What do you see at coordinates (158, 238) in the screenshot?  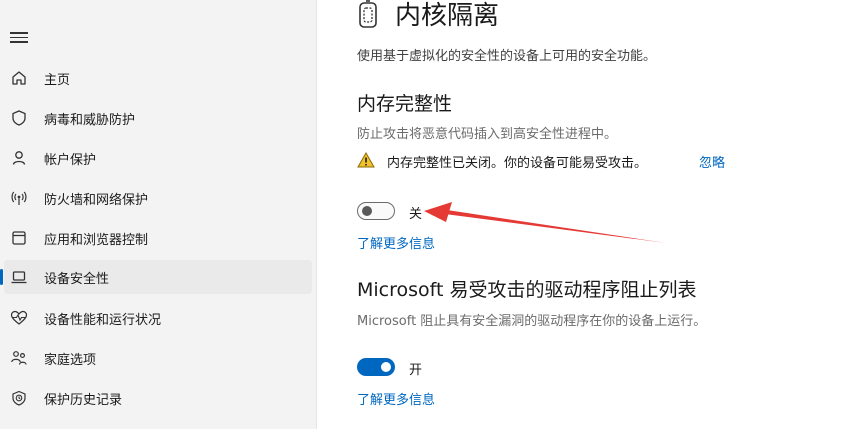 I see `sidebar-item-app-browser-control: 应用和浏览器控制` at bounding box center [158, 238].